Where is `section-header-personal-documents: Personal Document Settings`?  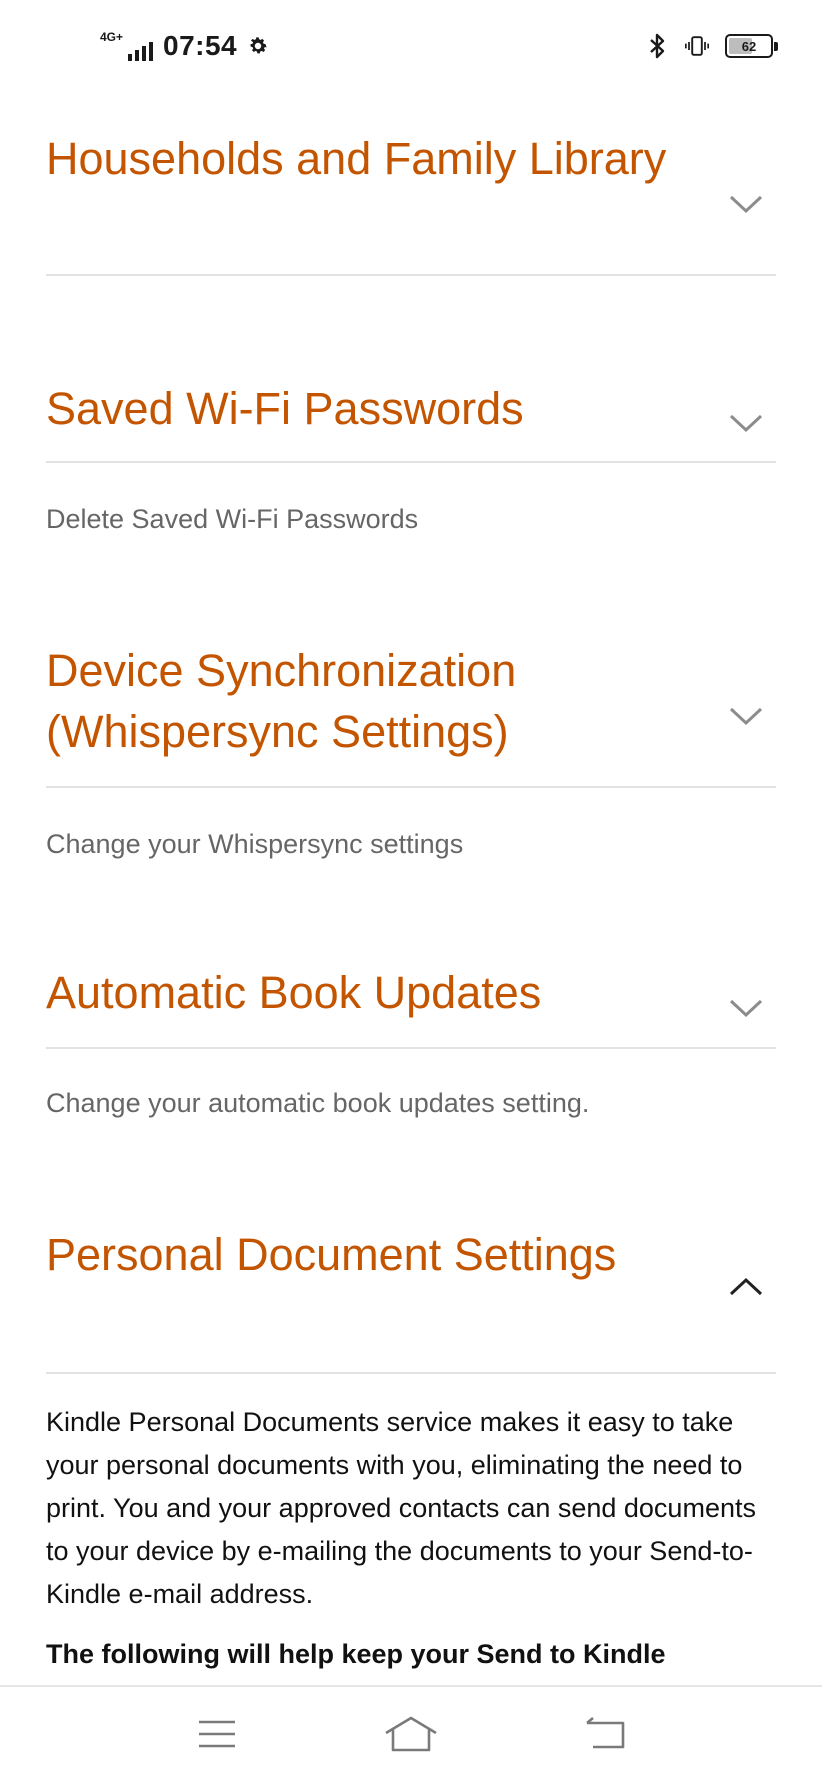 section-header-personal-documents: Personal Document Settings is located at coordinates (411, 1299).